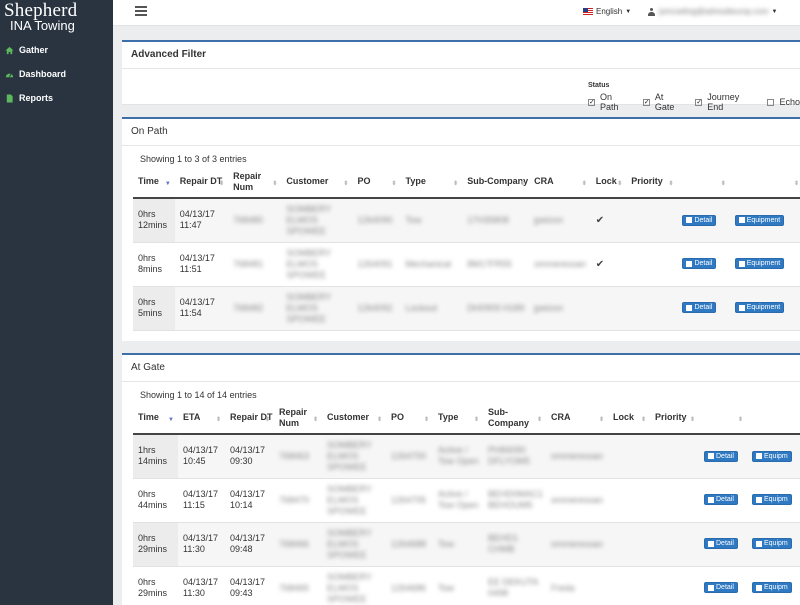 This screenshot has width=800, height=605. What do you see at coordinates (56, 17) in the screenshot?
I see `brand-logo: Shepherd INA Towing` at bounding box center [56, 17].